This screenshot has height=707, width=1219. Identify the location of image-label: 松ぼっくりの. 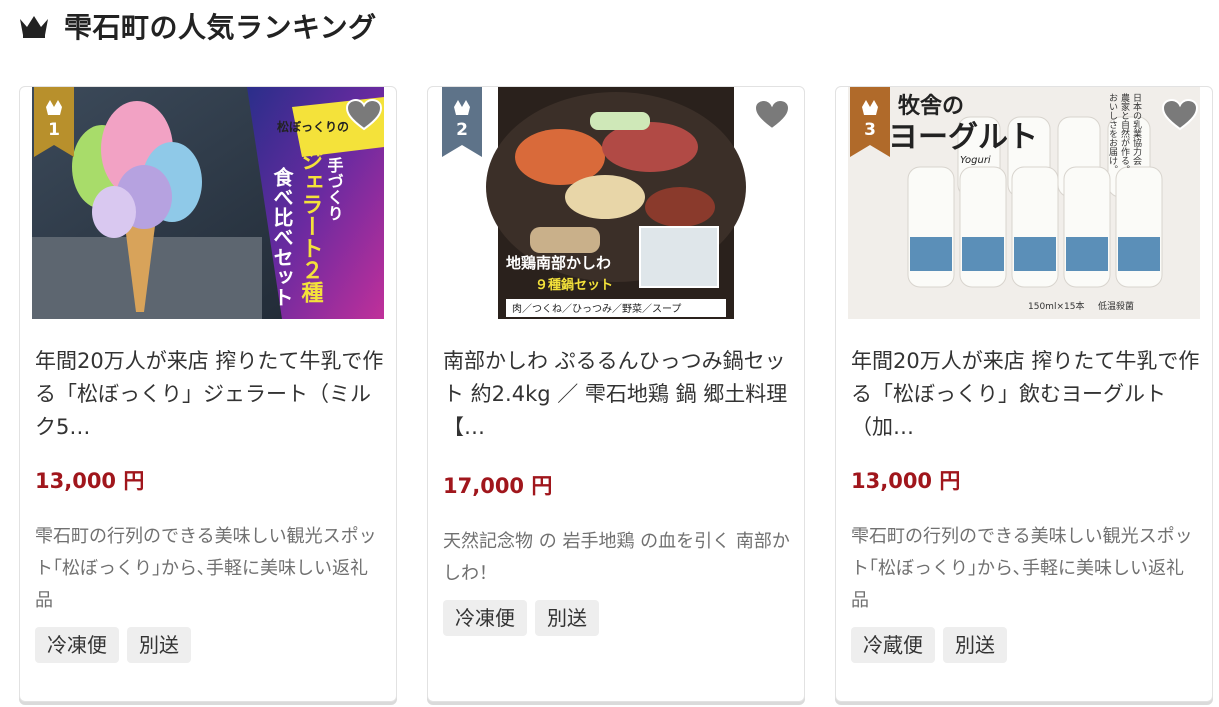
(313, 126).